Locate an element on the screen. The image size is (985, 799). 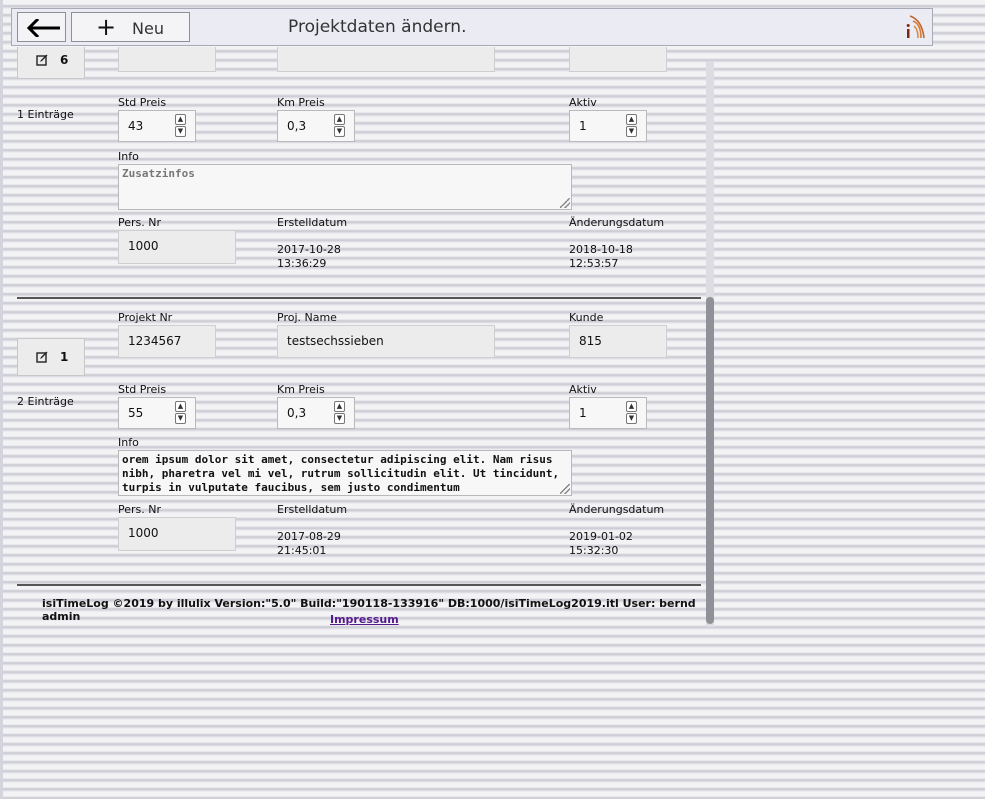
std-preis-value: 55 is located at coordinates (136, 413).